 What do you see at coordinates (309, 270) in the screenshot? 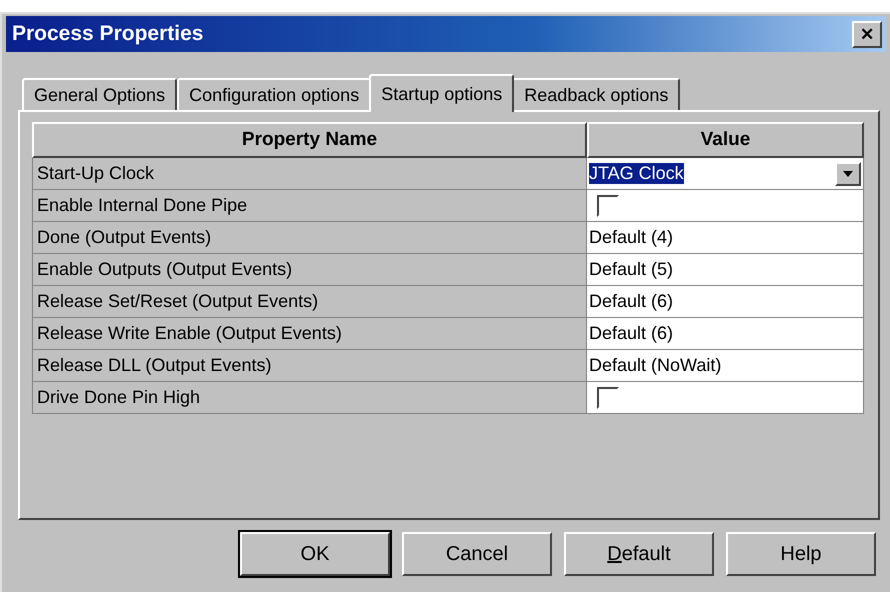
I see `table-cell: Enable Outputs (Output Events)` at bounding box center [309, 270].